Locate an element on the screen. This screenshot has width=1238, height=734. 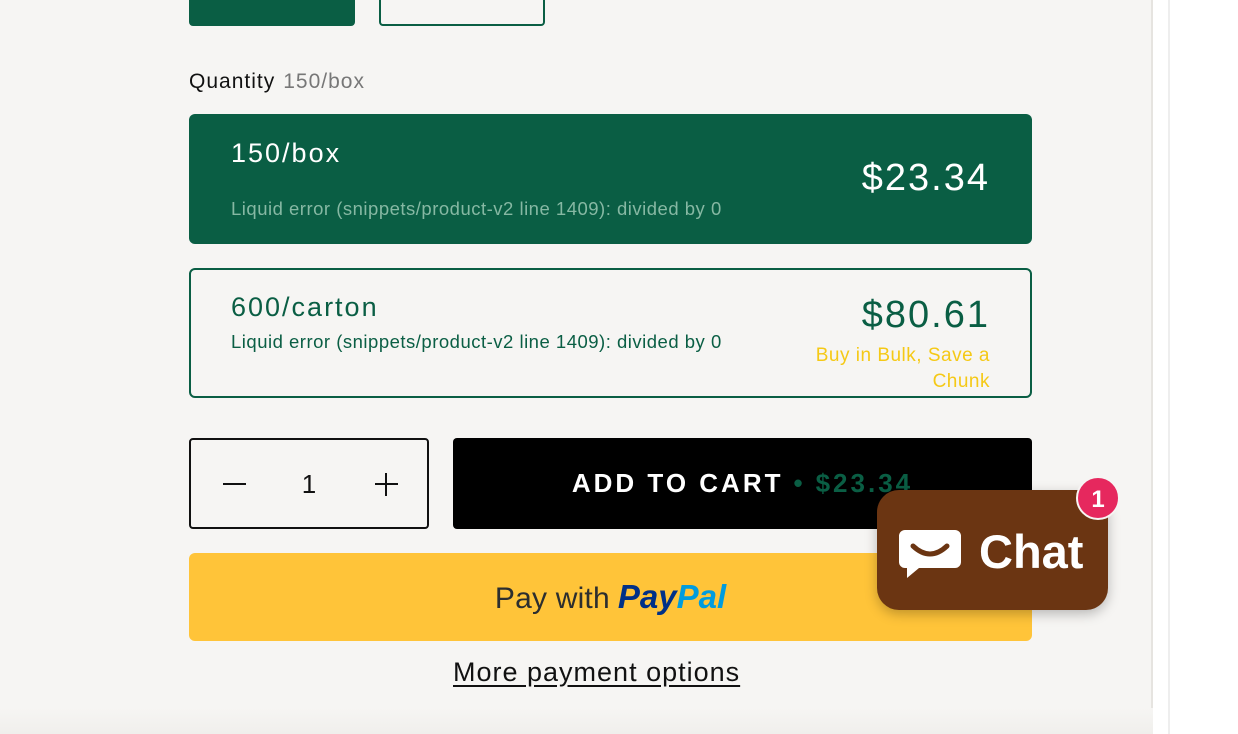
footer-shade is located at coordinates (576, 721).